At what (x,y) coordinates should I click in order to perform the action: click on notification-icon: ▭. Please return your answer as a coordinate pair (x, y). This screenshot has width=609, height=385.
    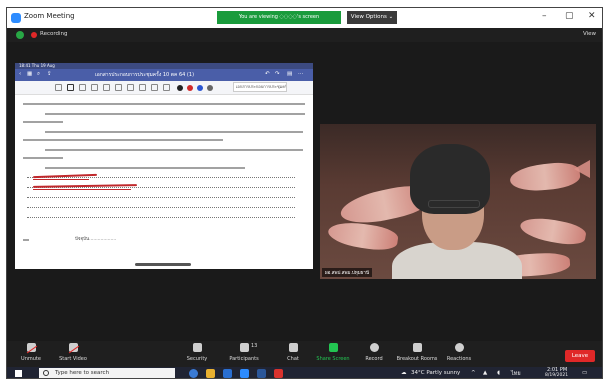
    Looking at the image, I should click on (584, 373).